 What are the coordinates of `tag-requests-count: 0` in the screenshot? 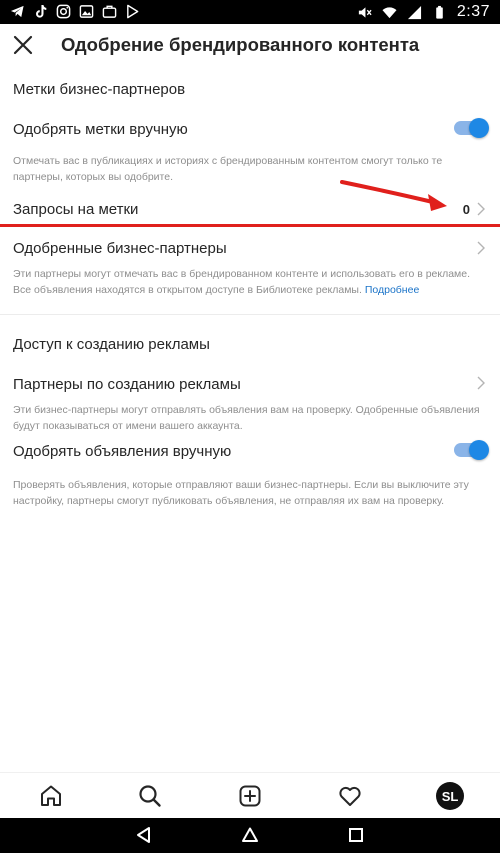 It's located at (466, 209).